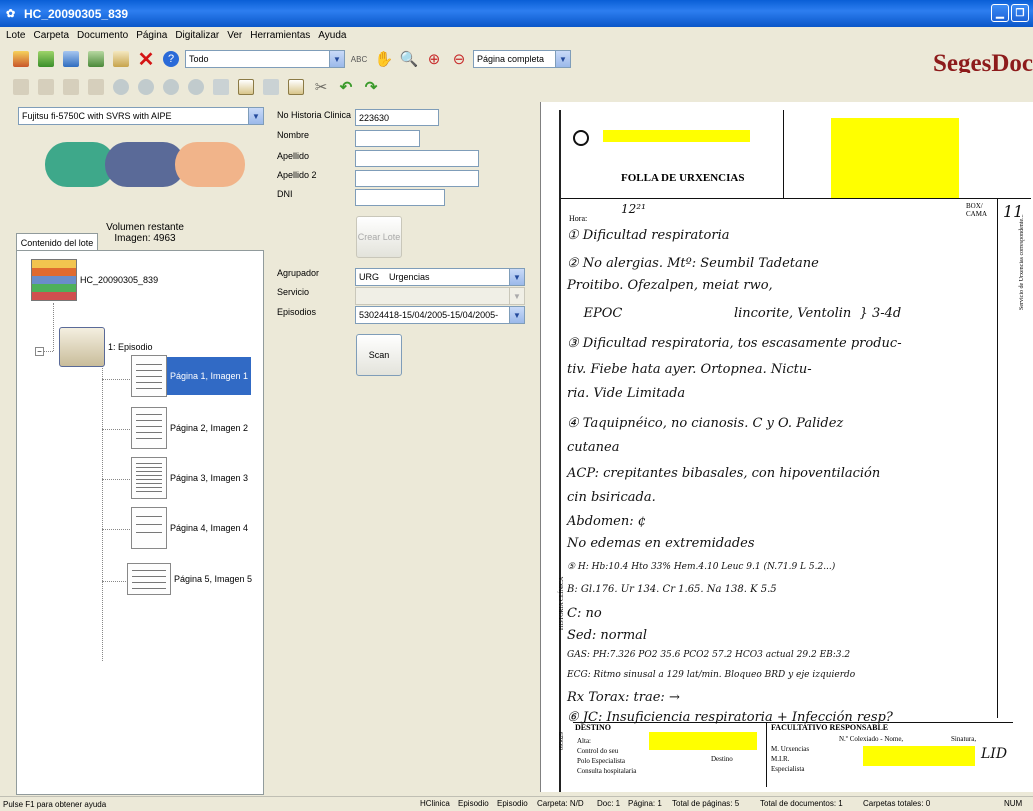  Describe the element at coordinates (706, 803) in the screenshot. I see `status-total-paginas: Total de páginas: 5` at that location.